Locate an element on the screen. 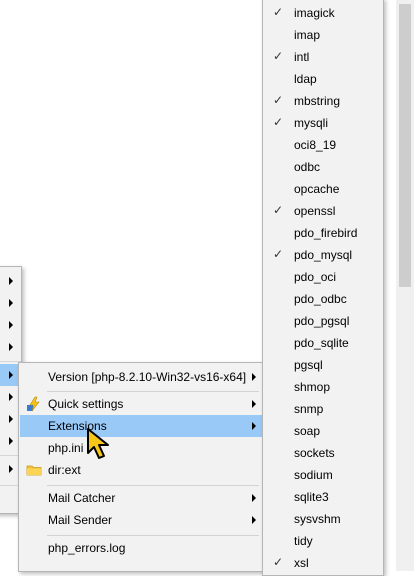 Image resolution: width=414 pixels, height=576 pixels. extension-item-pdo-sqlite: pdo_sqlite is located at coordinates (323, 343).